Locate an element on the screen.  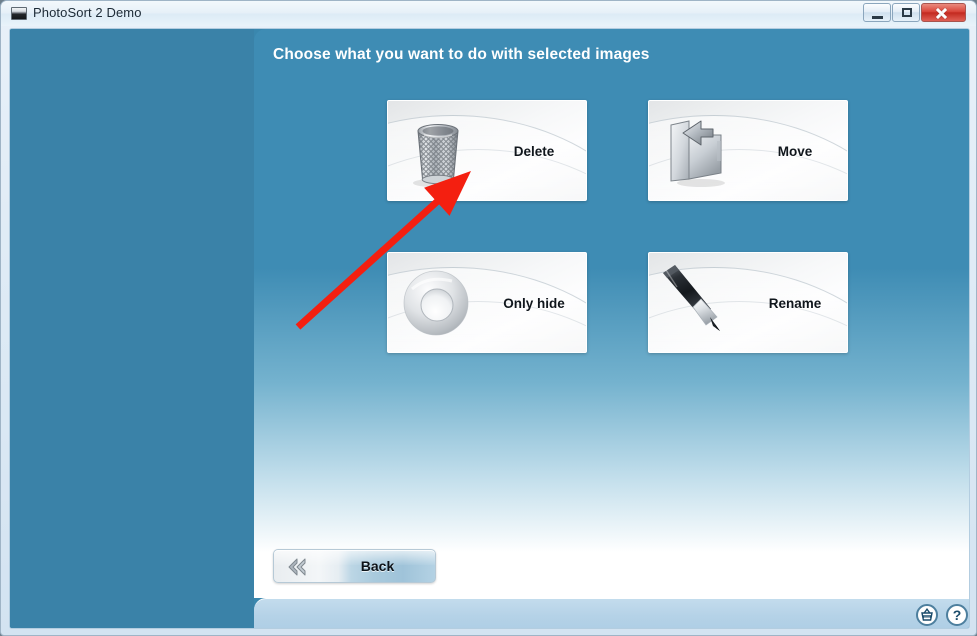
pencil-icon is located at coordinates (691, 298).